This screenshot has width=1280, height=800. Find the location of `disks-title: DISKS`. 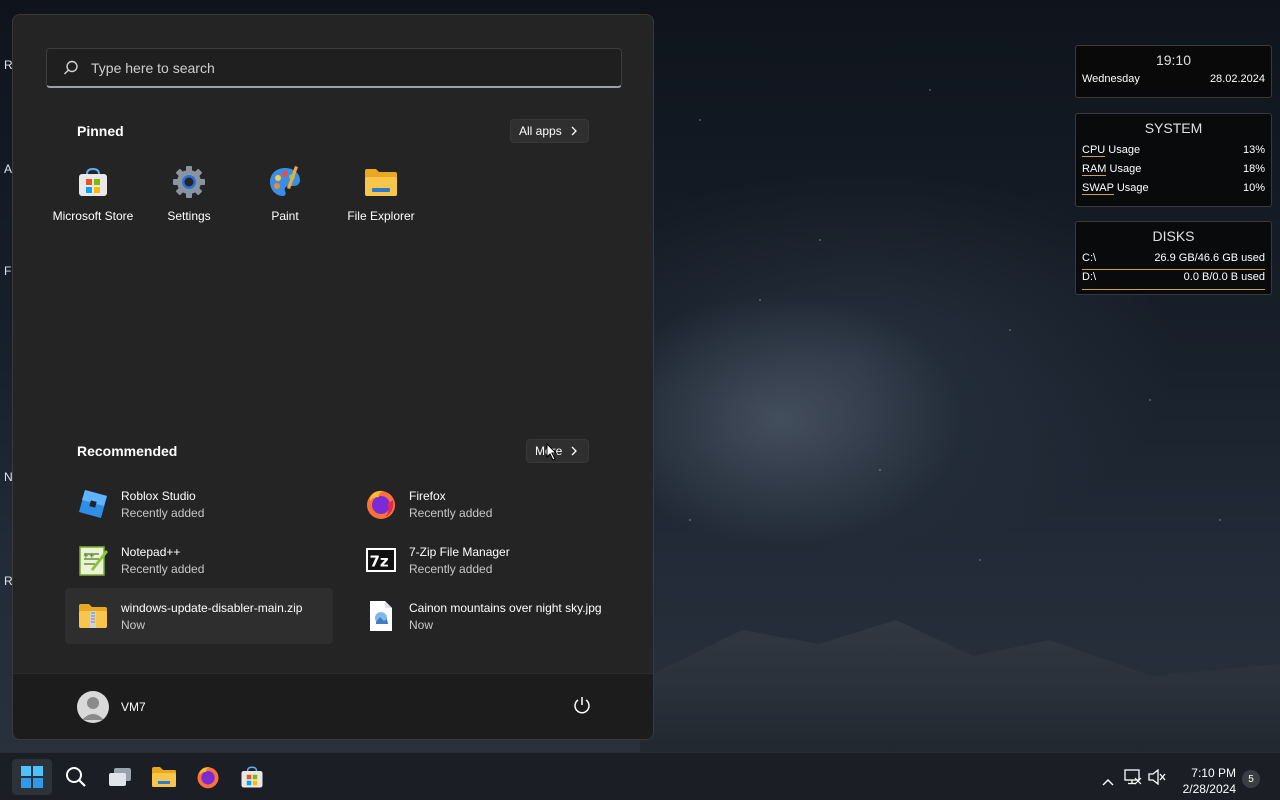

disks-title: DISKS is located at coordinates (1173, 236).